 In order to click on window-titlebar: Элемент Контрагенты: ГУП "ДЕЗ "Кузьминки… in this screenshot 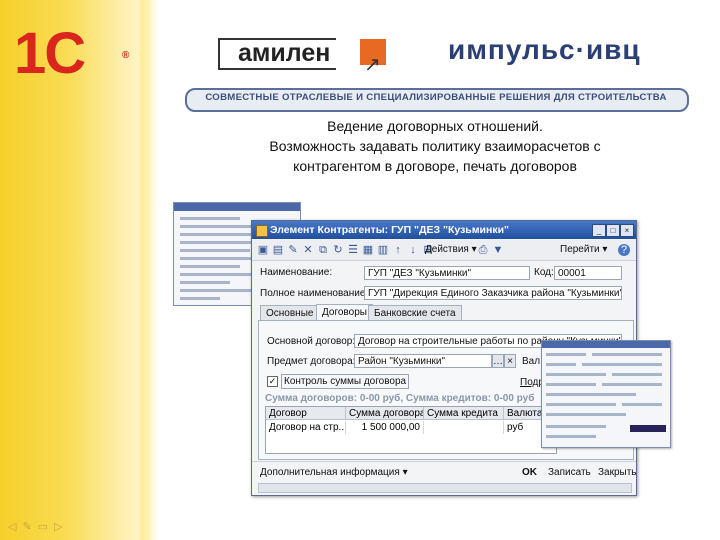, I will do `click(444, 230)`.